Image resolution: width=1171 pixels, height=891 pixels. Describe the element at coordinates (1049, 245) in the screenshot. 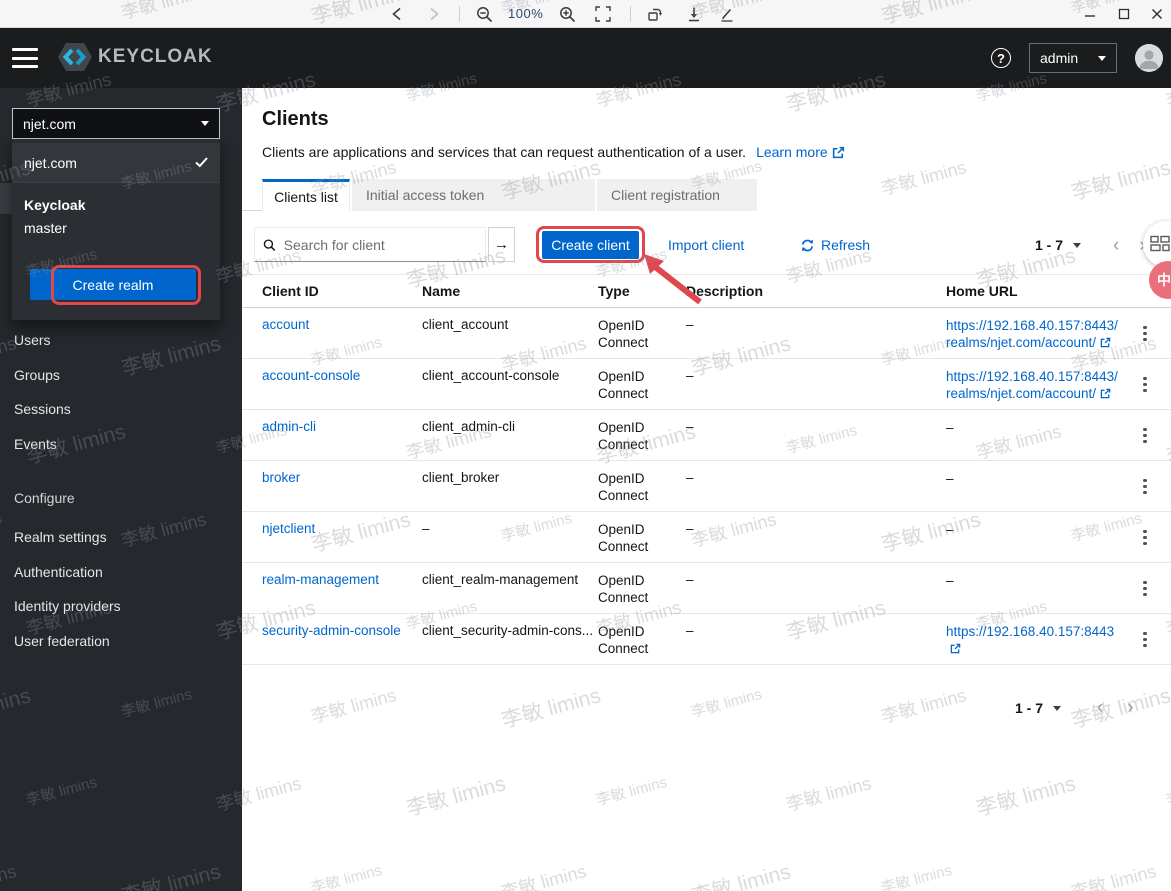

I see `pagination-range: 1 - 7` at that location.